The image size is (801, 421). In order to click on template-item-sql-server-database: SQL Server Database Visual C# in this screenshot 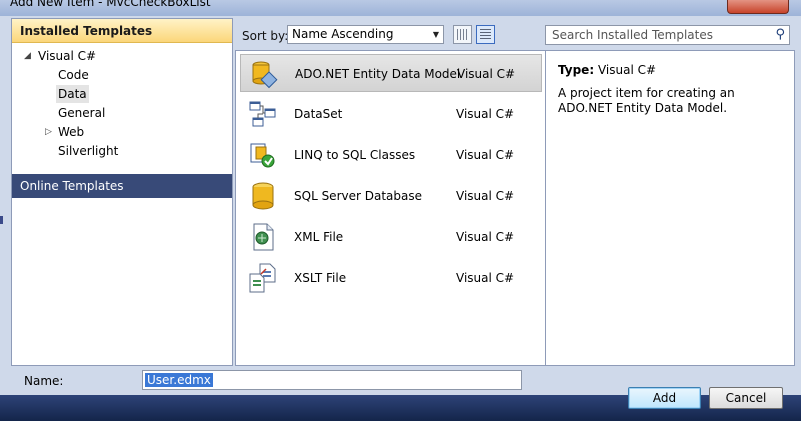, I will do `click(391, 196)`.